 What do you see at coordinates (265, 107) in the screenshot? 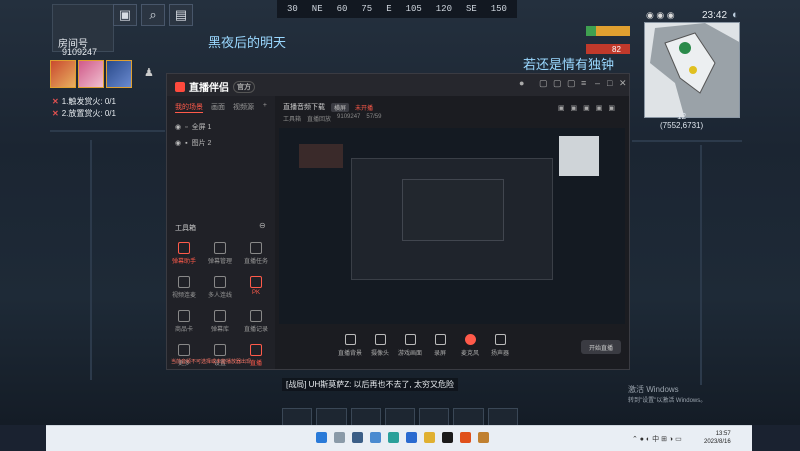
I see `add-scene-icon: +` at bounding box center [265, 107].